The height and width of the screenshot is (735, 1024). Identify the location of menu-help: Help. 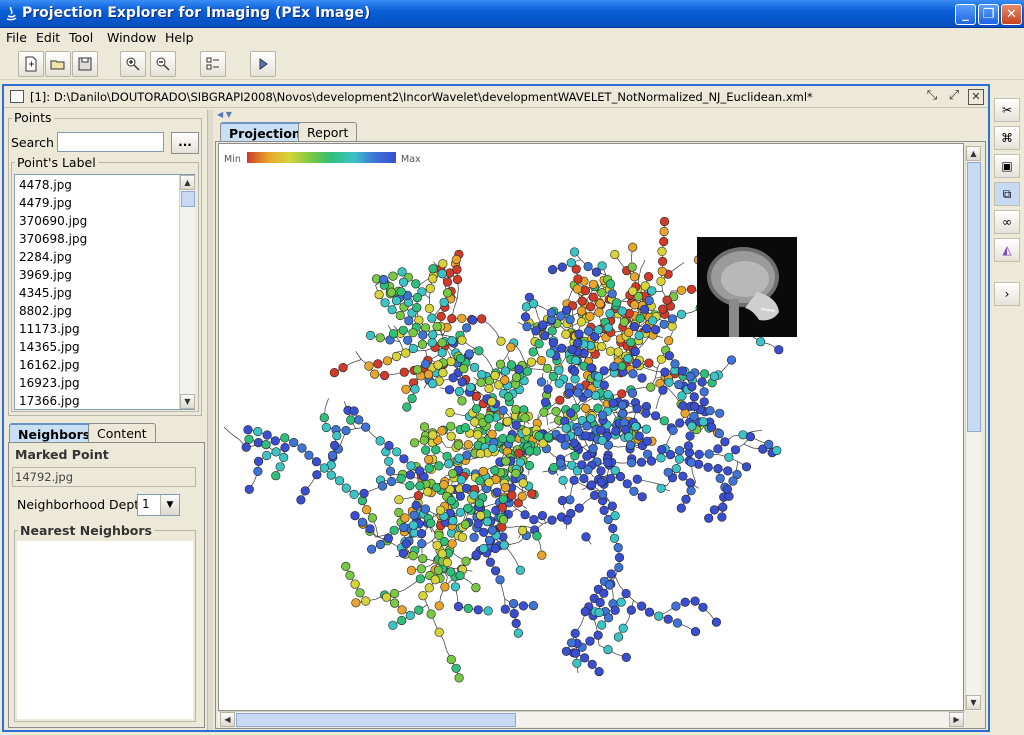
(179, 37).